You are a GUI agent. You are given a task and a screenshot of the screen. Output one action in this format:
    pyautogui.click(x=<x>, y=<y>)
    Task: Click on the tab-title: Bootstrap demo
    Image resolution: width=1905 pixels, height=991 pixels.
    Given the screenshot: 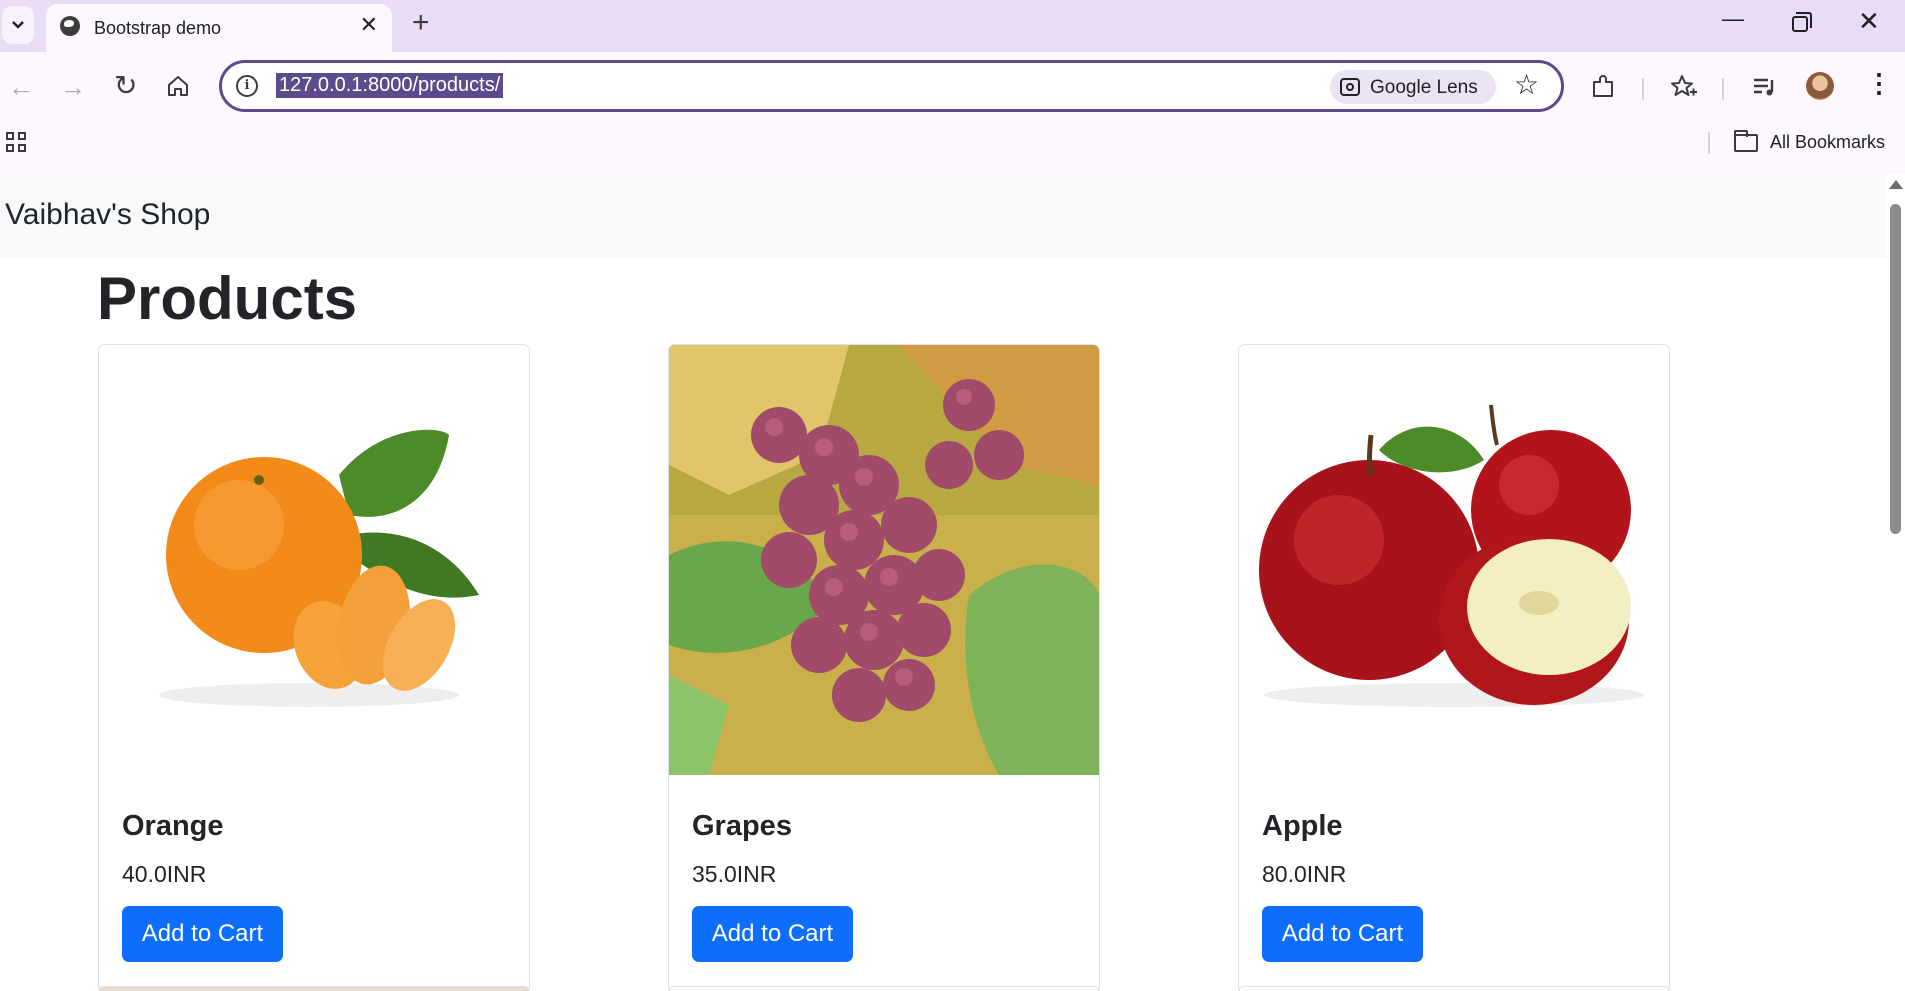 What is the action you would take?
    pyautogui.click(x=158, y=28)
    